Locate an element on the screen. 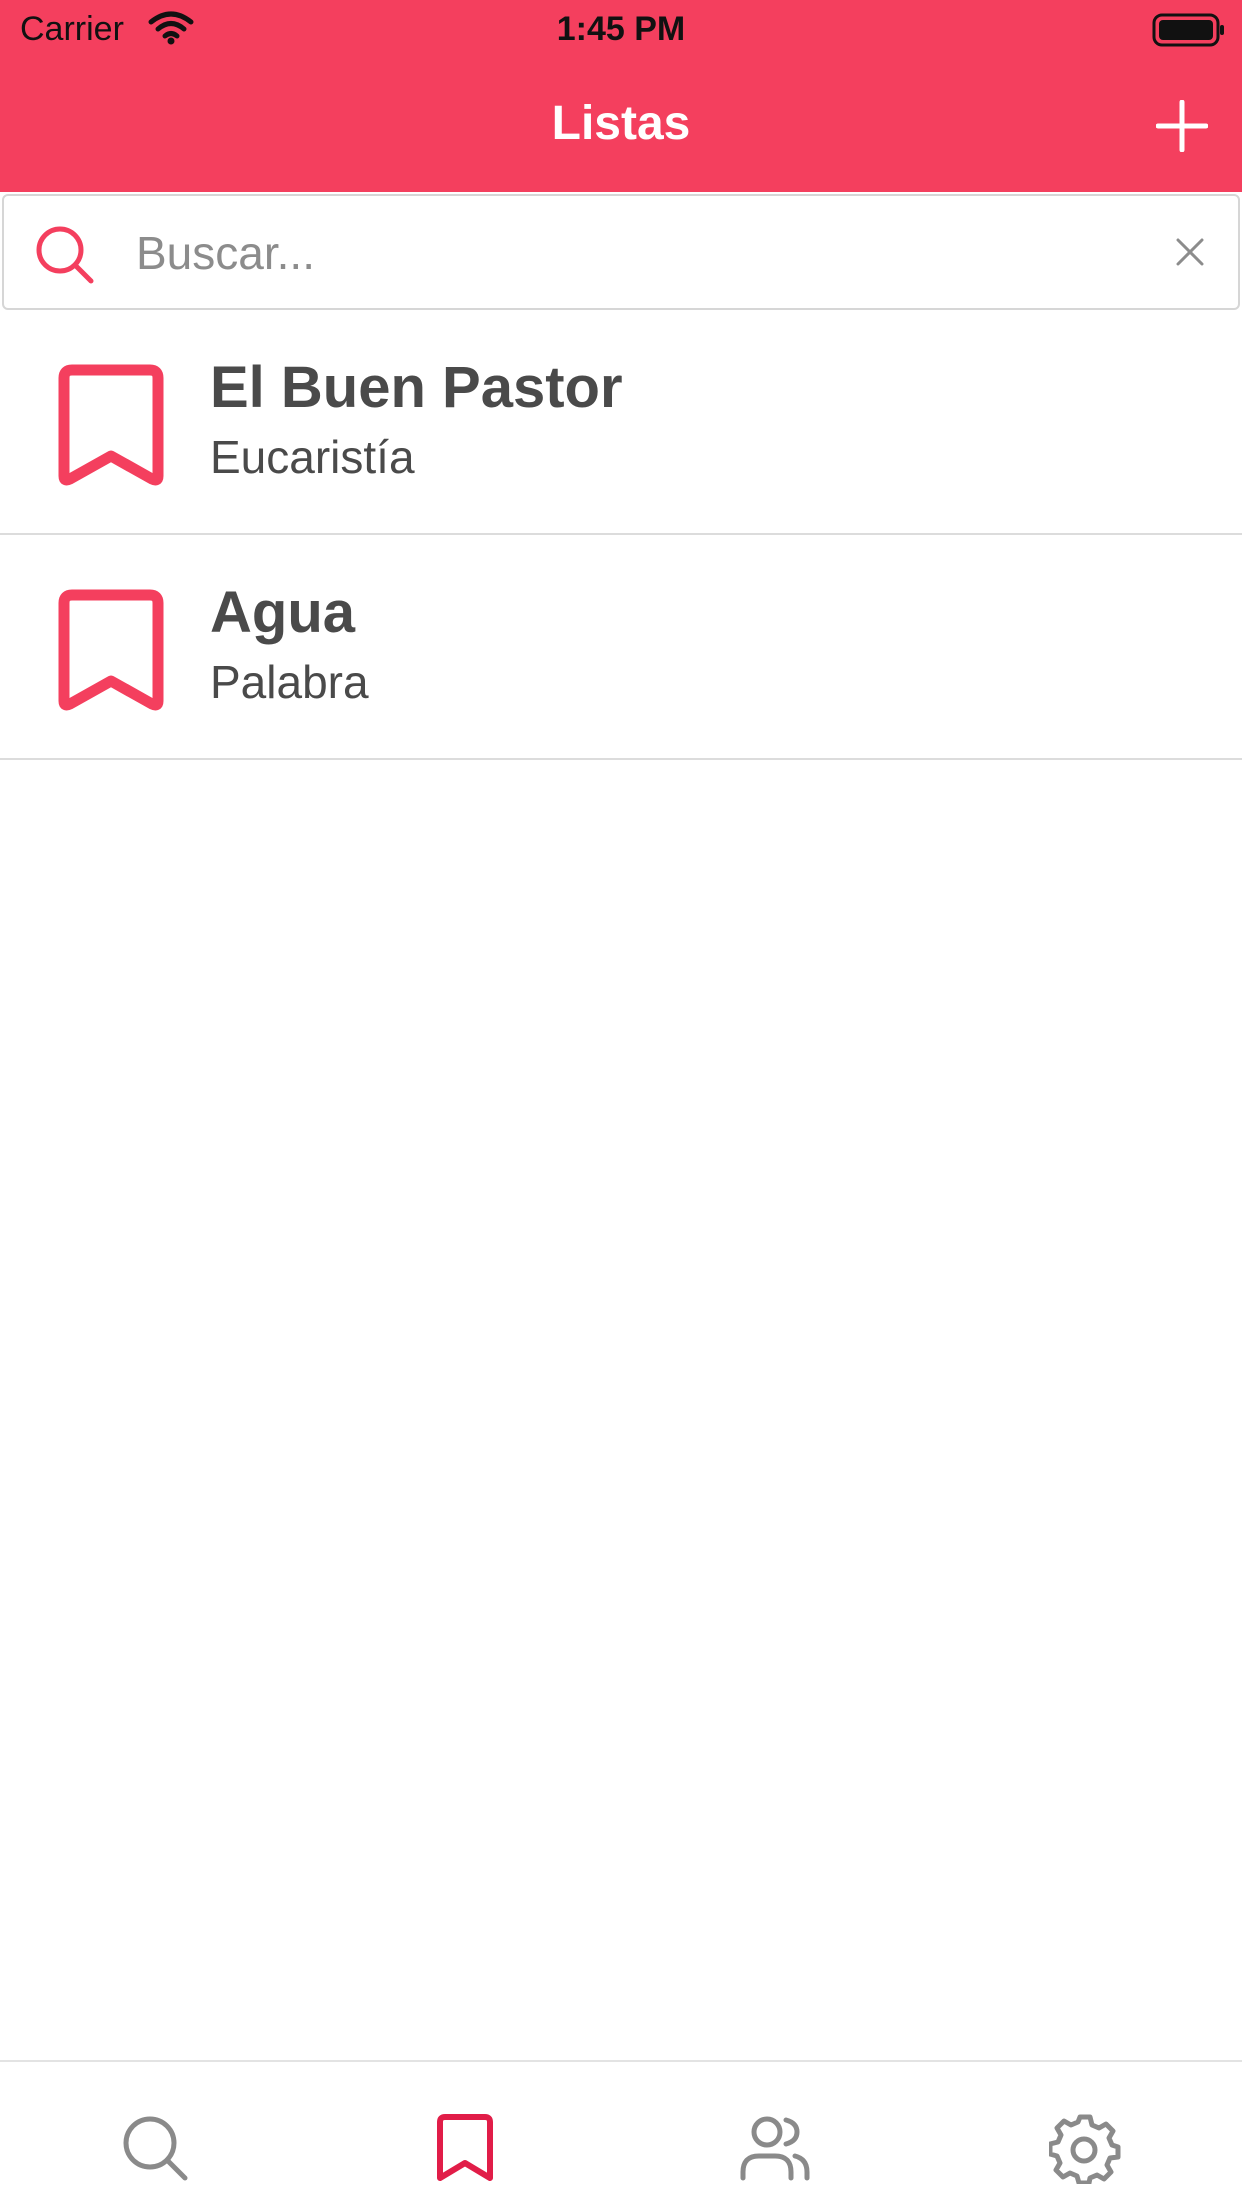 This screenshot has width=1242, height=2208. list-item: Agua Palabra is located at coordinates (621, 647).